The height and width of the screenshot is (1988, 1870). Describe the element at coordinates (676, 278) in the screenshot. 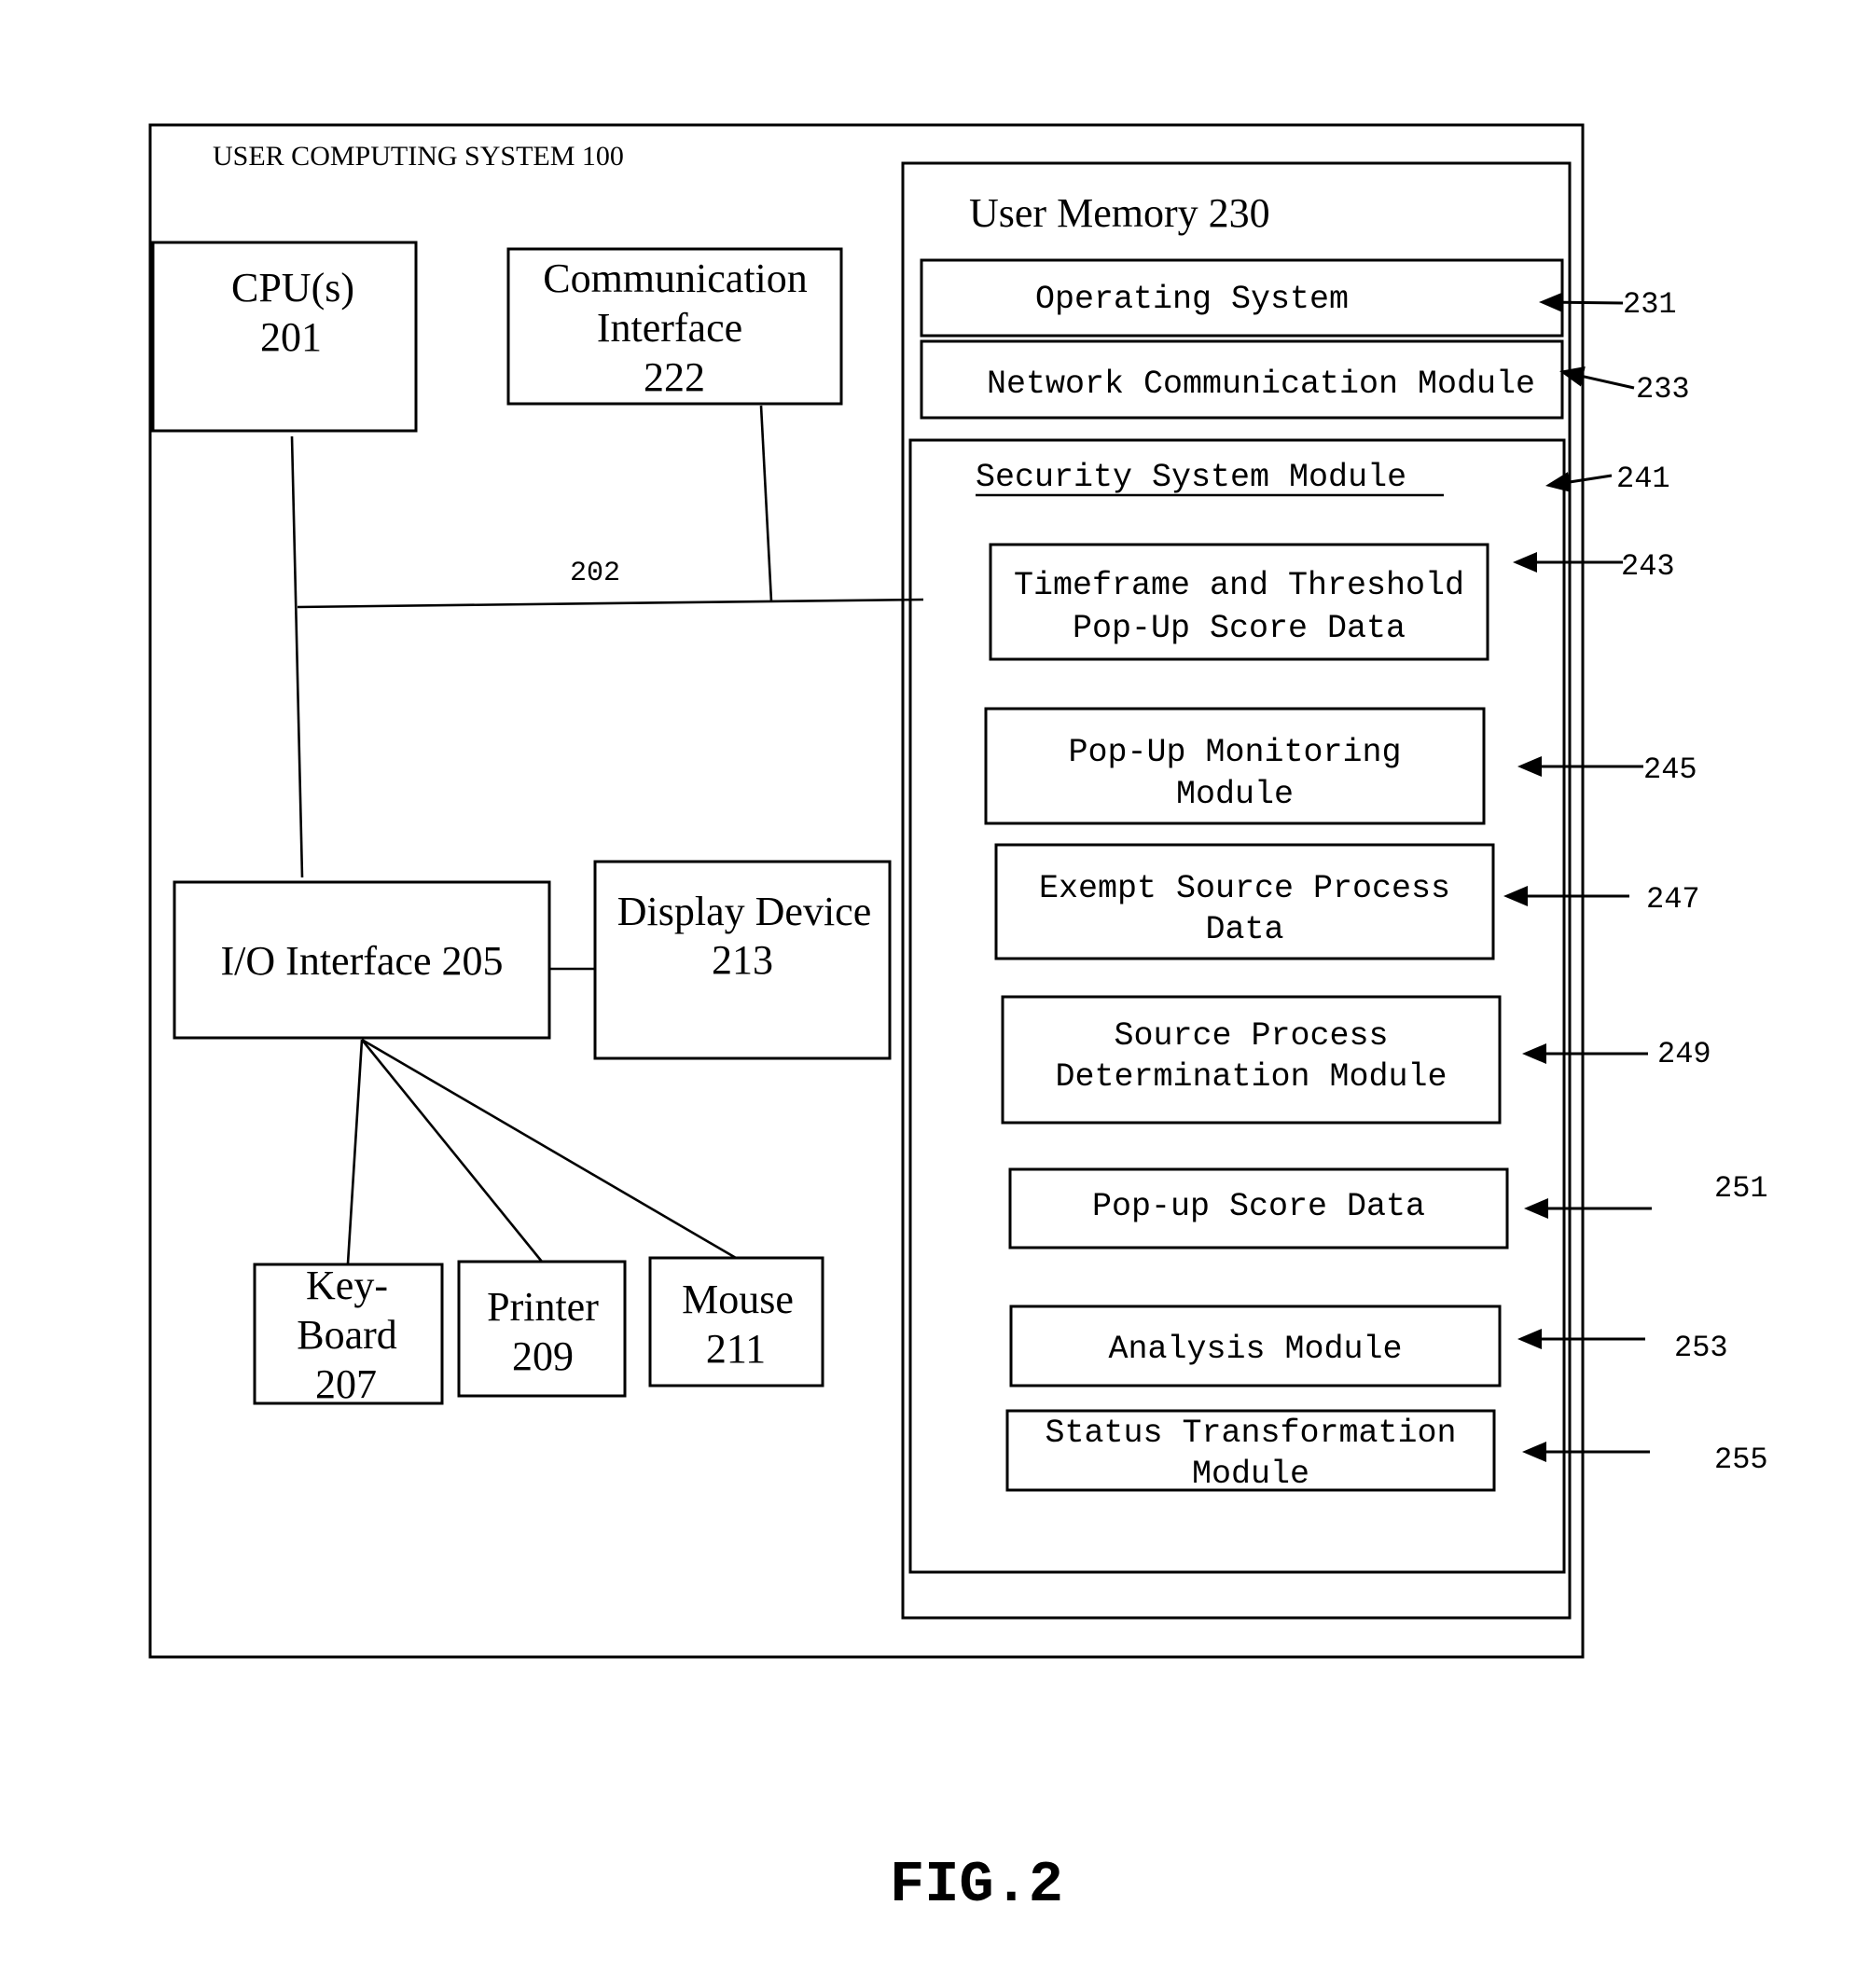

I see `comm-interface-line1: Communication` at that location.